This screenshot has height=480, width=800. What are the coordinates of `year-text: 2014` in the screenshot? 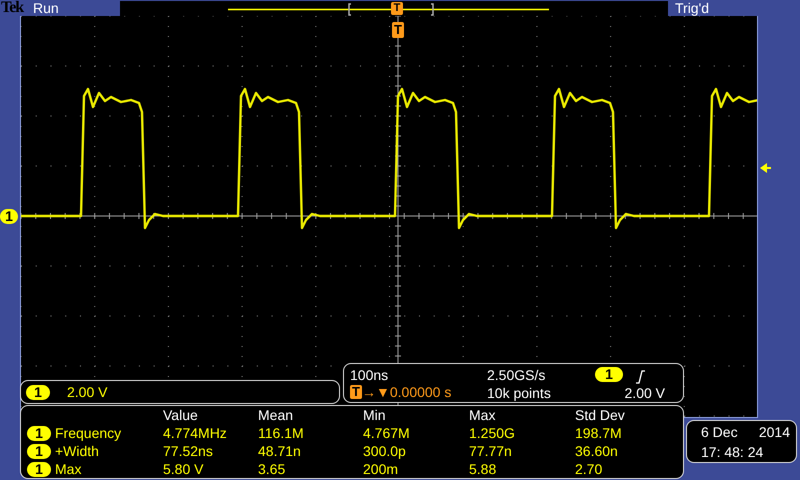 It's located at (774, 432).